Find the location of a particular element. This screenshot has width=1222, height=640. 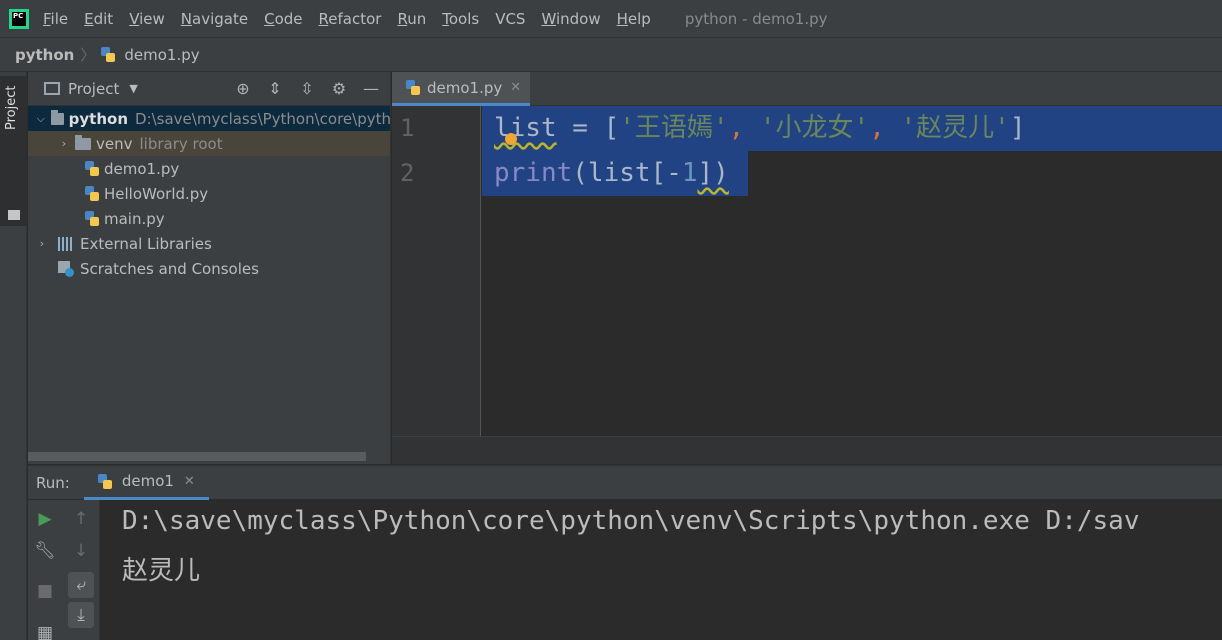

menu-run: Run is located at coordinates (411, 19).